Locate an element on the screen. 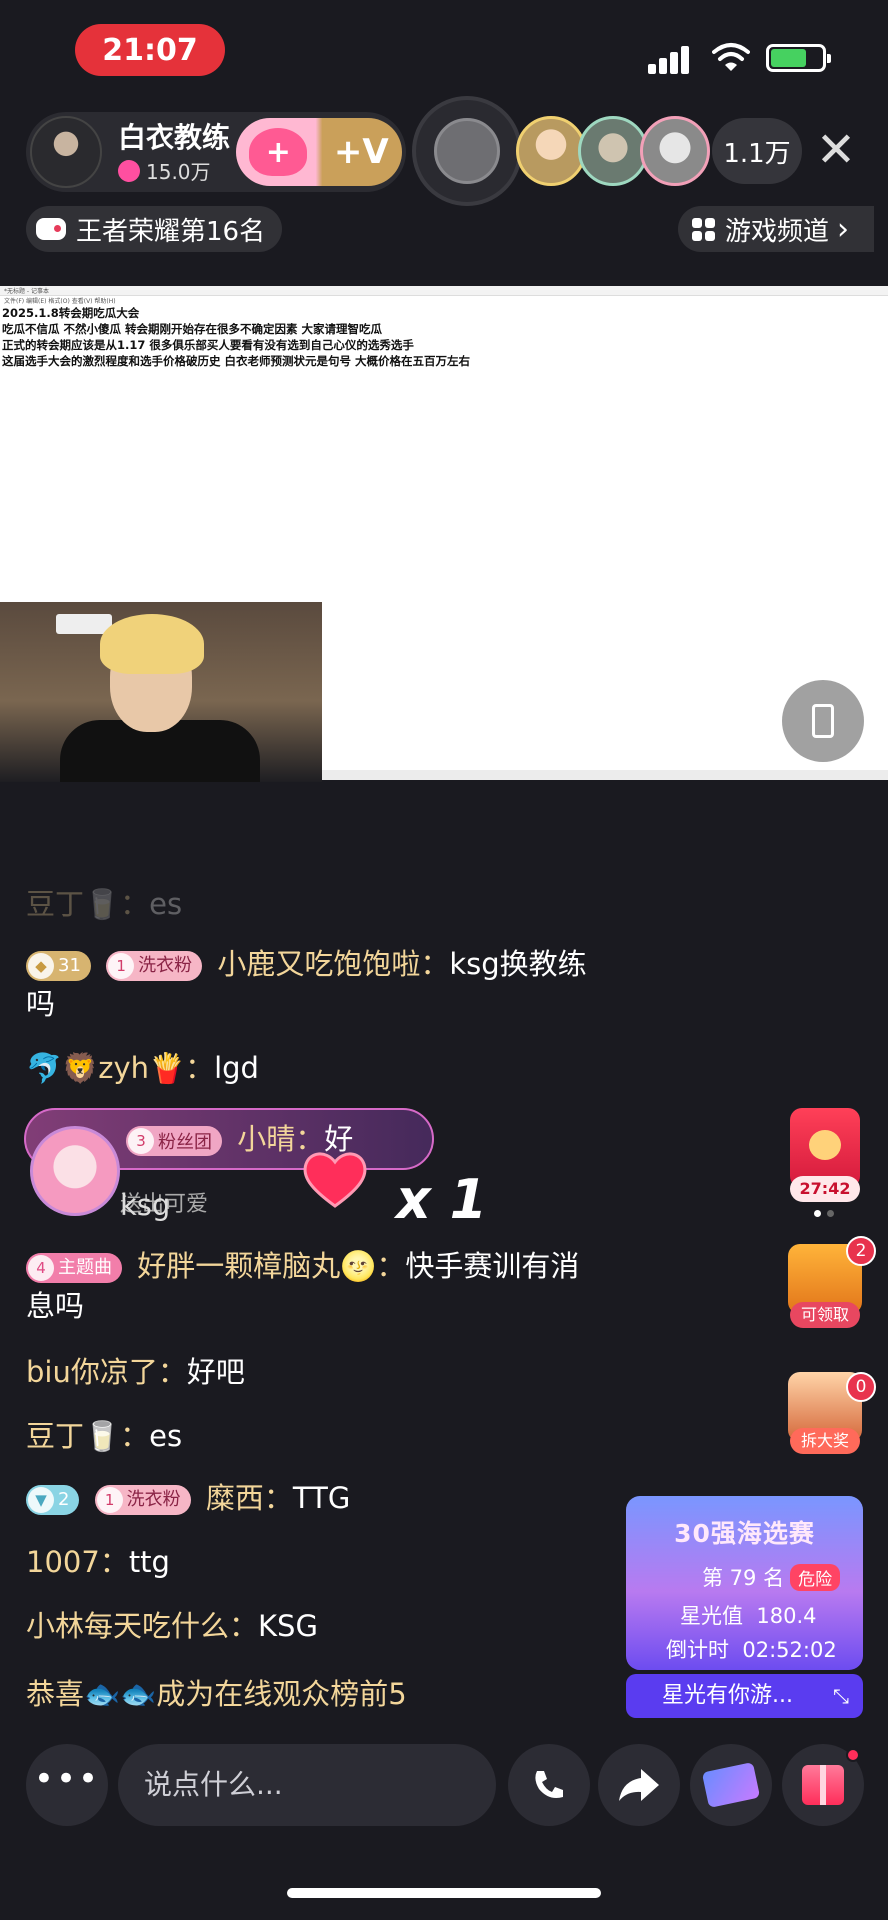 The height and width of the screenshot is (1920, 888). heart-gift-icon is located at coordinates (335, 1180).